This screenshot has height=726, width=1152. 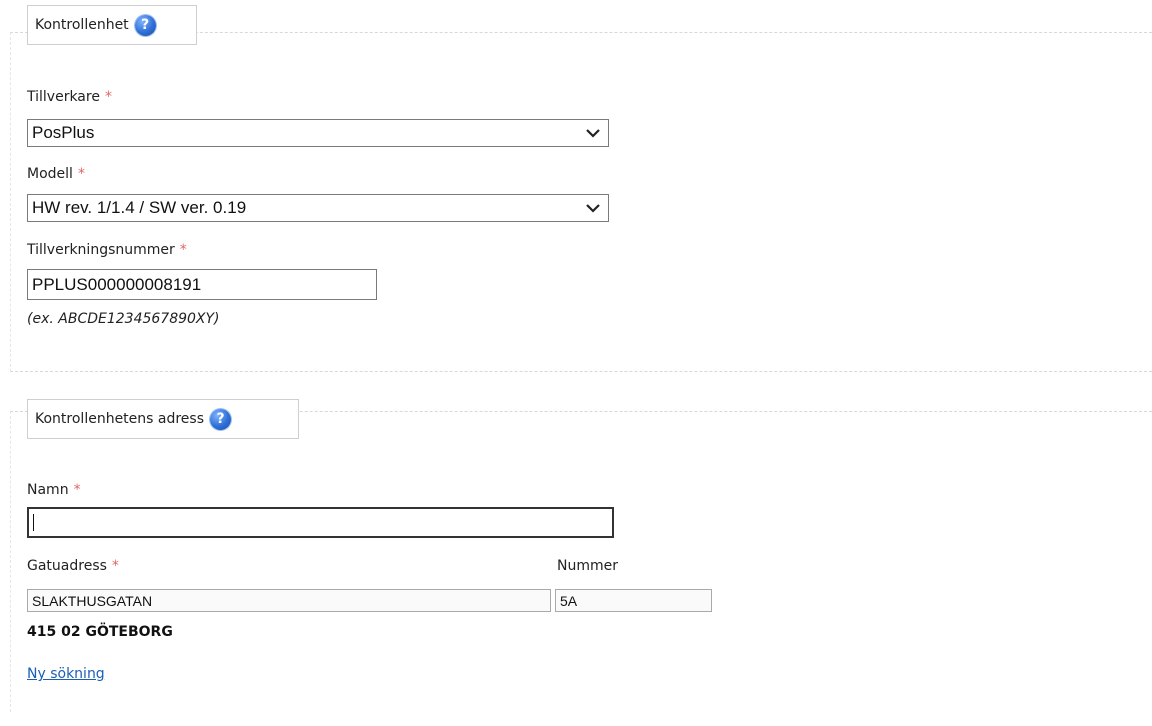 I want to click on serial-hint: (ex. ABCDE1234567890XY), so click(x=123, y=319).